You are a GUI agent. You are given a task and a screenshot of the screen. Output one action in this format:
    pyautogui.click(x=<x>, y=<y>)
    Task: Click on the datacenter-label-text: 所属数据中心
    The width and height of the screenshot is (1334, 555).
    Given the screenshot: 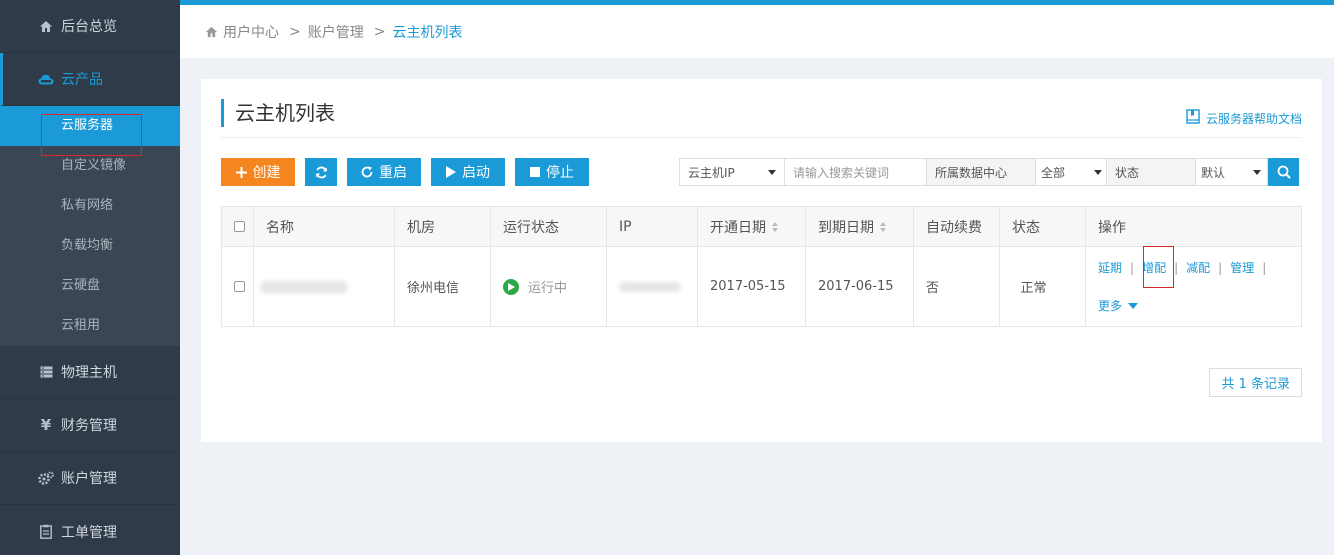 What is the action you would take?
    pyautogui.click(x=971, y=172)
    